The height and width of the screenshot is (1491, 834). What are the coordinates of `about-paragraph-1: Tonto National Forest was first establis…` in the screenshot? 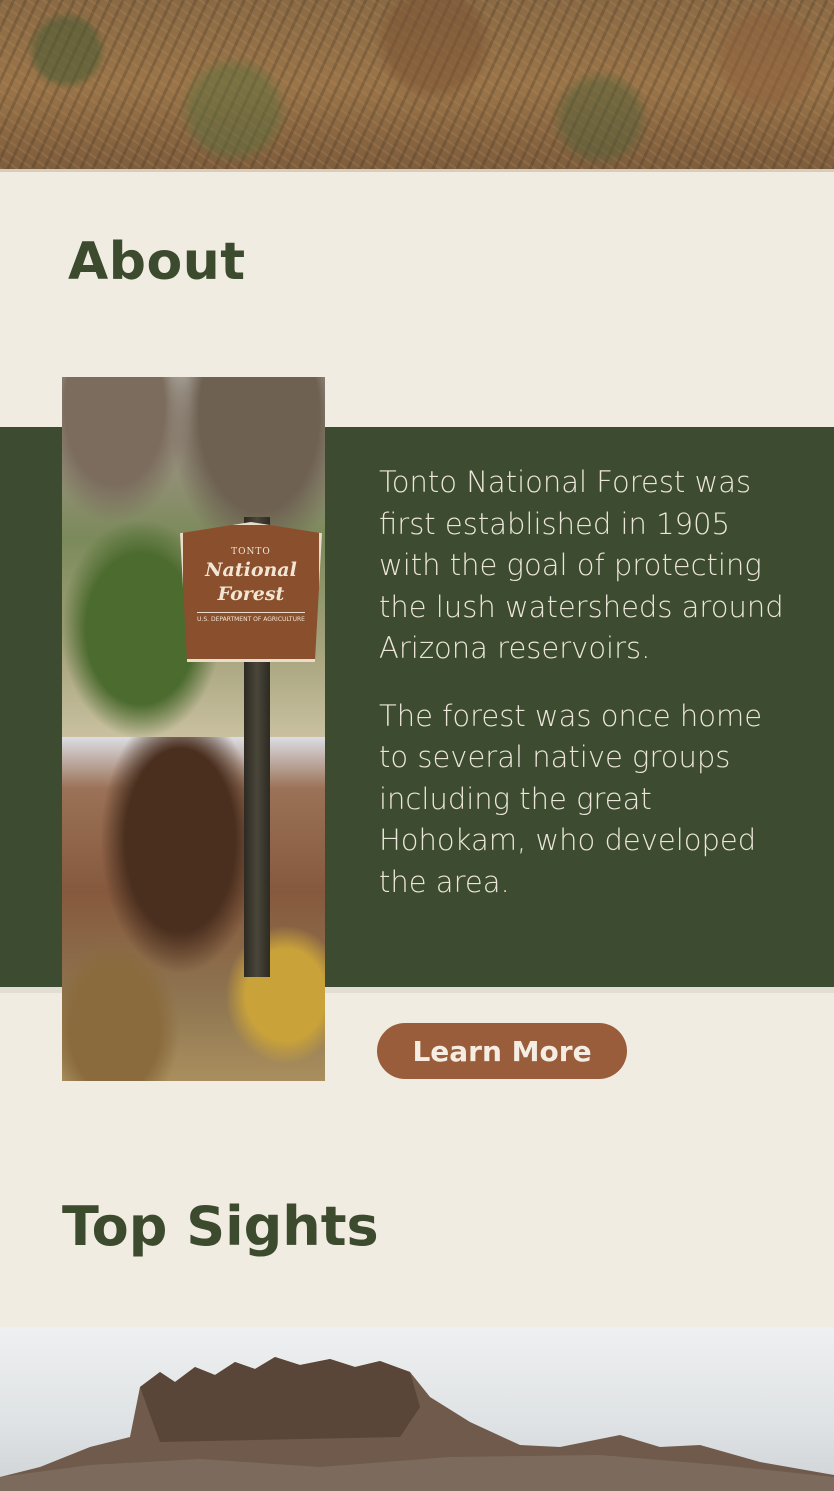 It's located at (581, 565).